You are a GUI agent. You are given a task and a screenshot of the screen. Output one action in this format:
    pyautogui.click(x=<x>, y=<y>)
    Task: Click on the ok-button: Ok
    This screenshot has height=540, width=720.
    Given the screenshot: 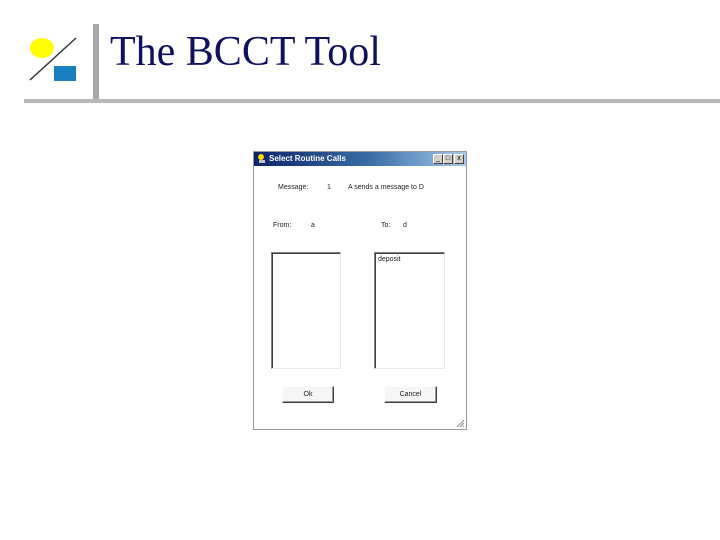 What is the action you would take?
    pyautogui.click(x=308, y=394)
    